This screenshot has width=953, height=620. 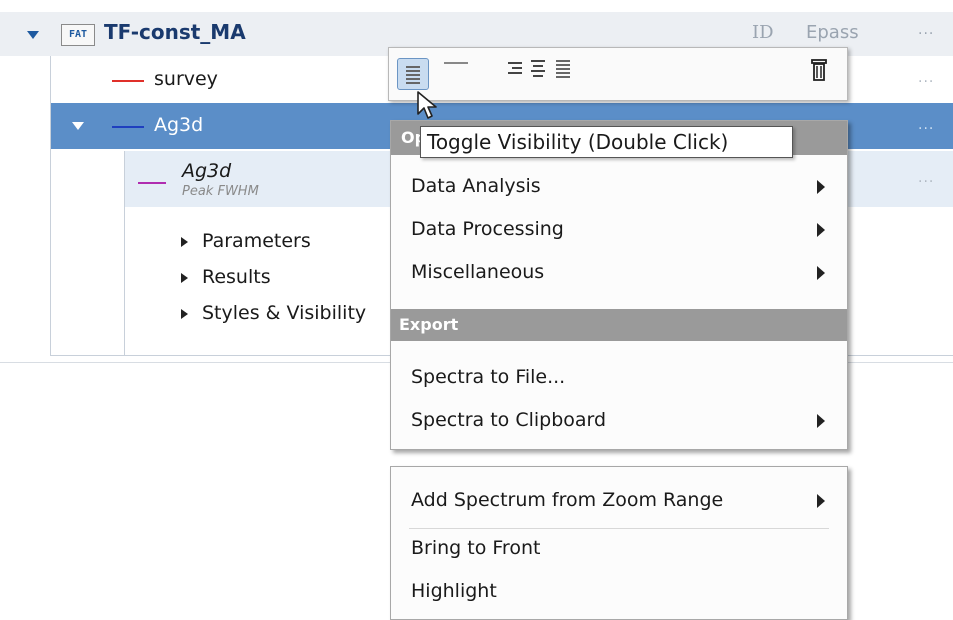 What do you see at coordinates (476, 186) in the screenshot?
I see `menu-item-data-analysis: Data Analysis` at bounding box center [476, 186].